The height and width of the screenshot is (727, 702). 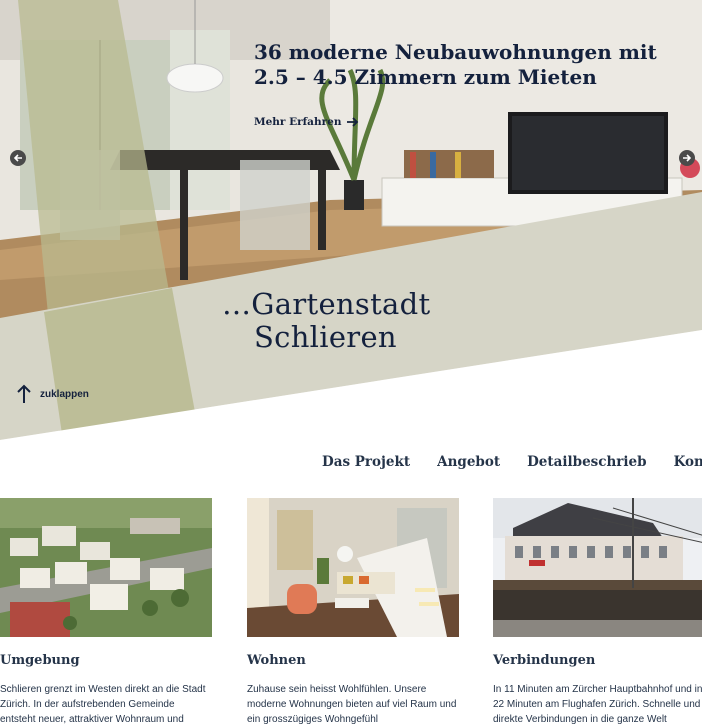 I want to click on nav-item-das-projekt: Das Projekt, so click(x=366, y=462).